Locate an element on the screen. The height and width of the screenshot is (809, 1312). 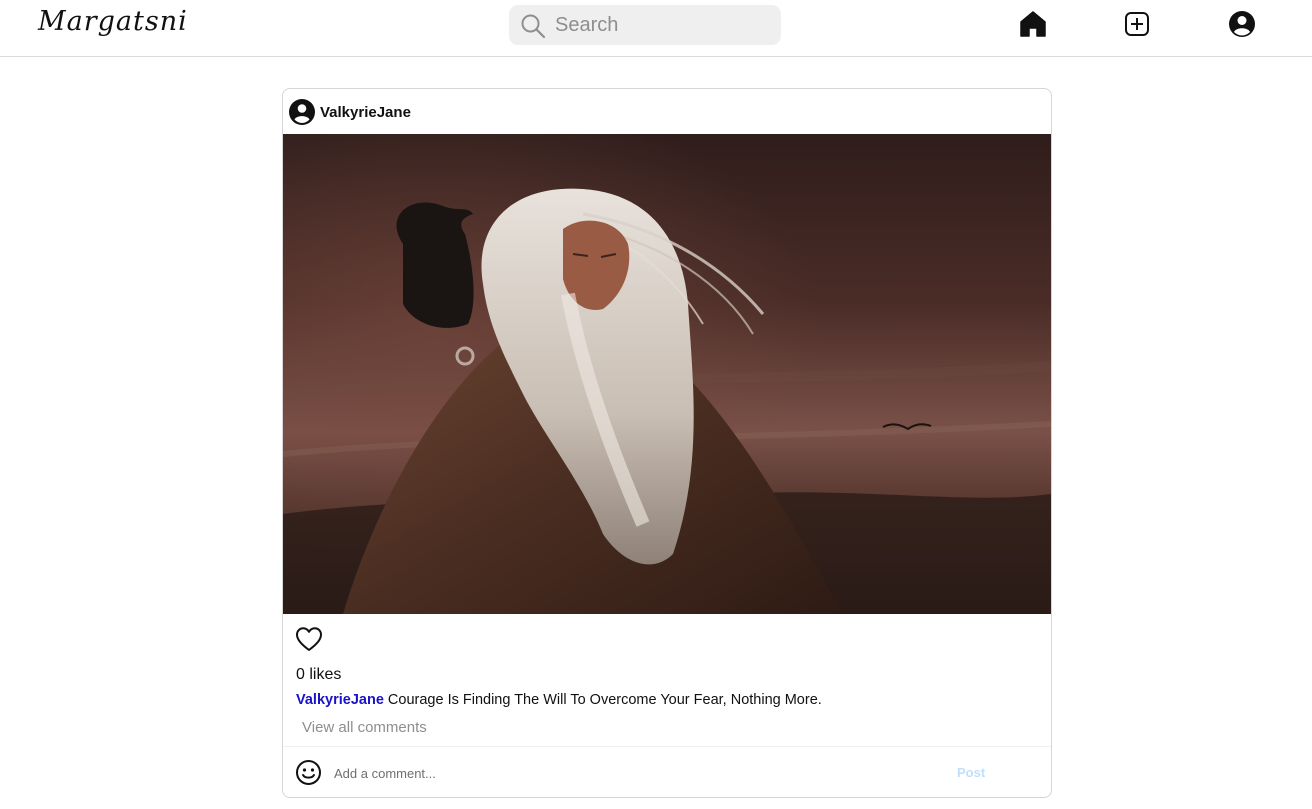
smiley-icon is located at coordinates (308, 772).